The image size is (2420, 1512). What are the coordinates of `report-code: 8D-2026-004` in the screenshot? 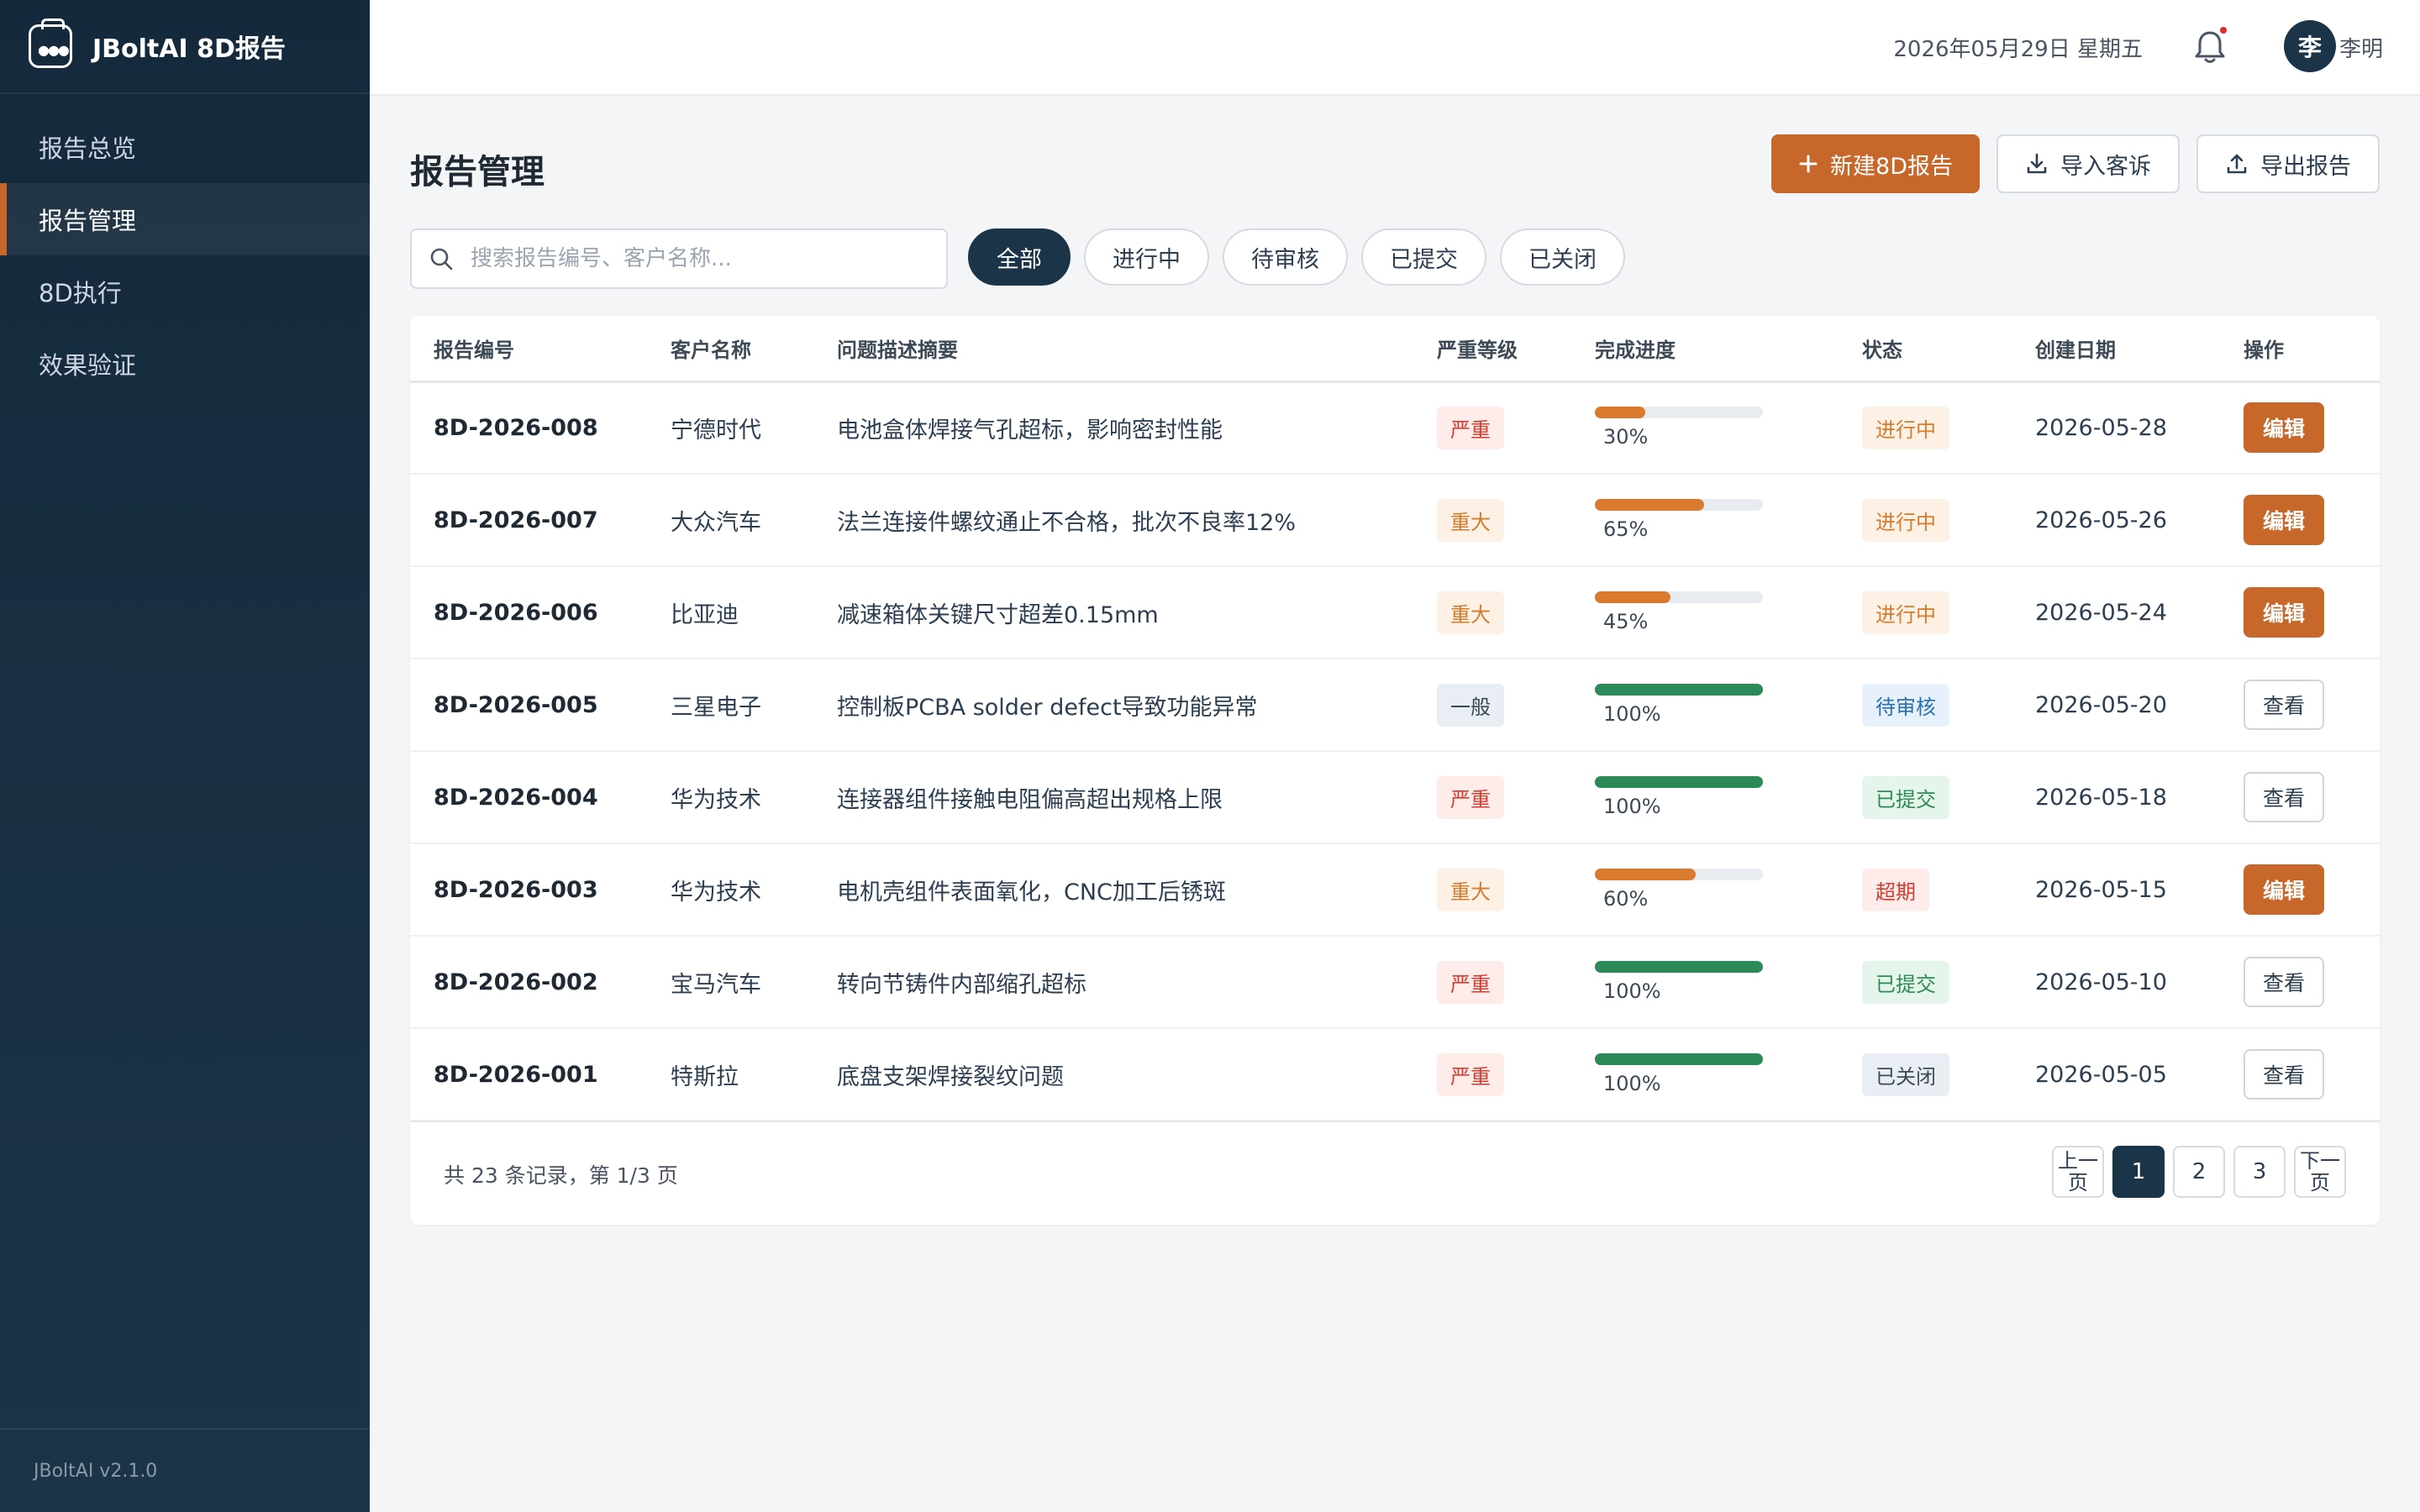 It's located at (516, 797).